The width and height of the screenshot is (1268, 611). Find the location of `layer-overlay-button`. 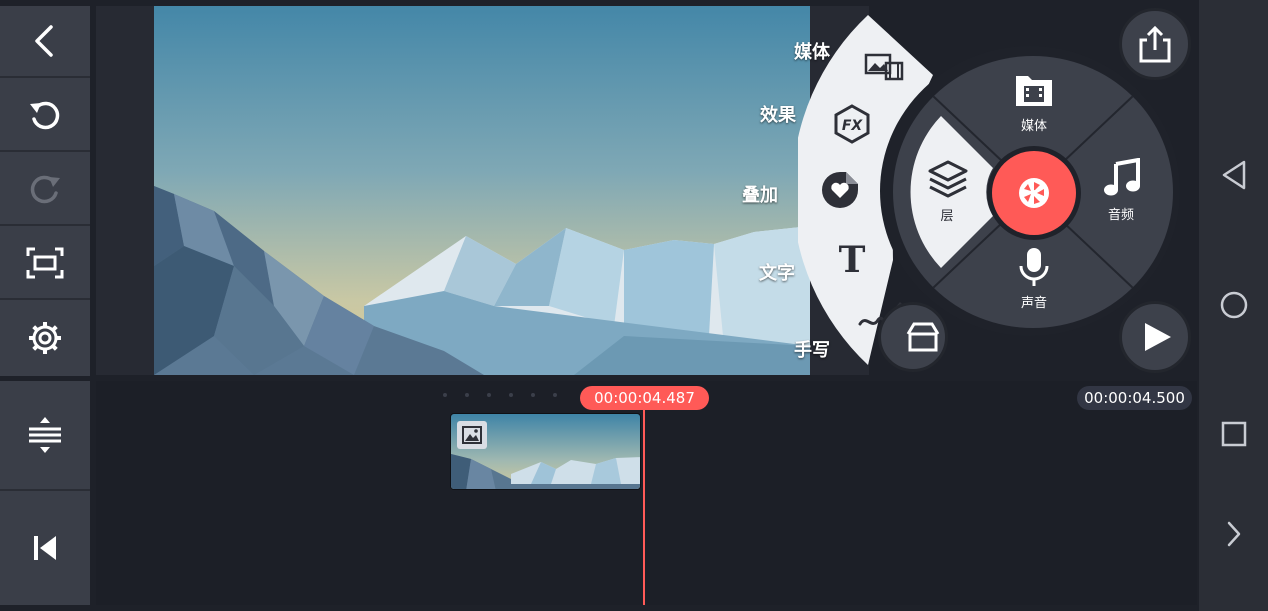

layer-overlay-button is located at coordinates (840, 190).